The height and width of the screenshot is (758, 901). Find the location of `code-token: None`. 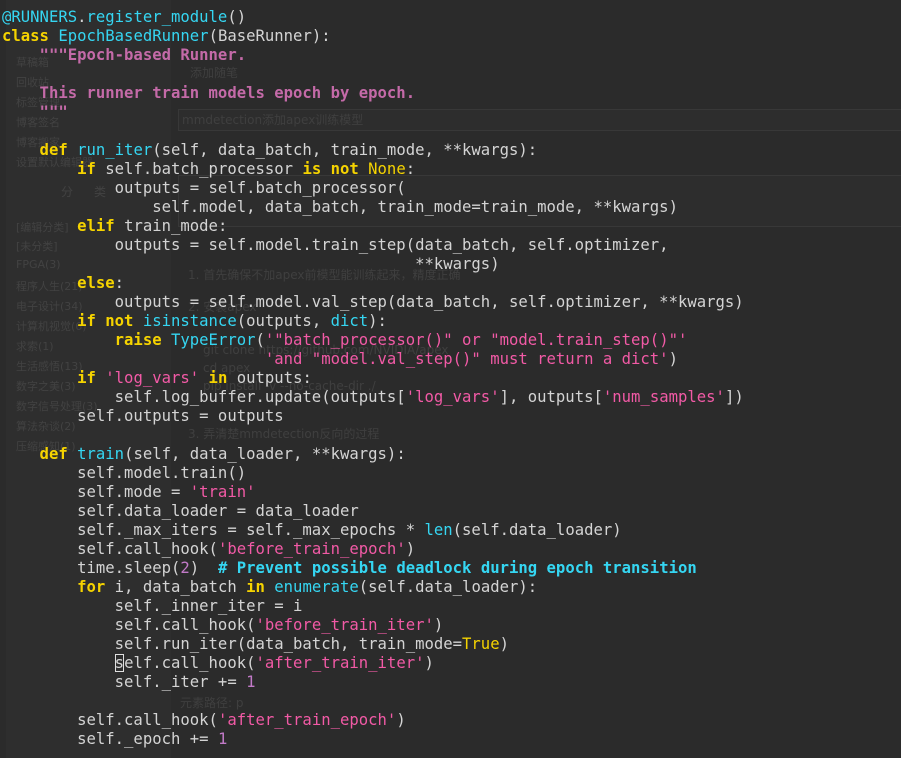

code-token: None is located at coordinates (387, 169).